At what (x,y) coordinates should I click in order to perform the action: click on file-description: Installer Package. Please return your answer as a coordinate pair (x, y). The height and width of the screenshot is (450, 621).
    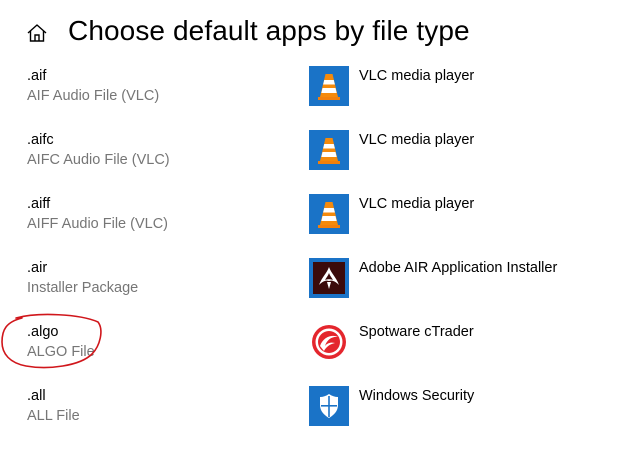
    Looking at the image, I should click on (83, 288).